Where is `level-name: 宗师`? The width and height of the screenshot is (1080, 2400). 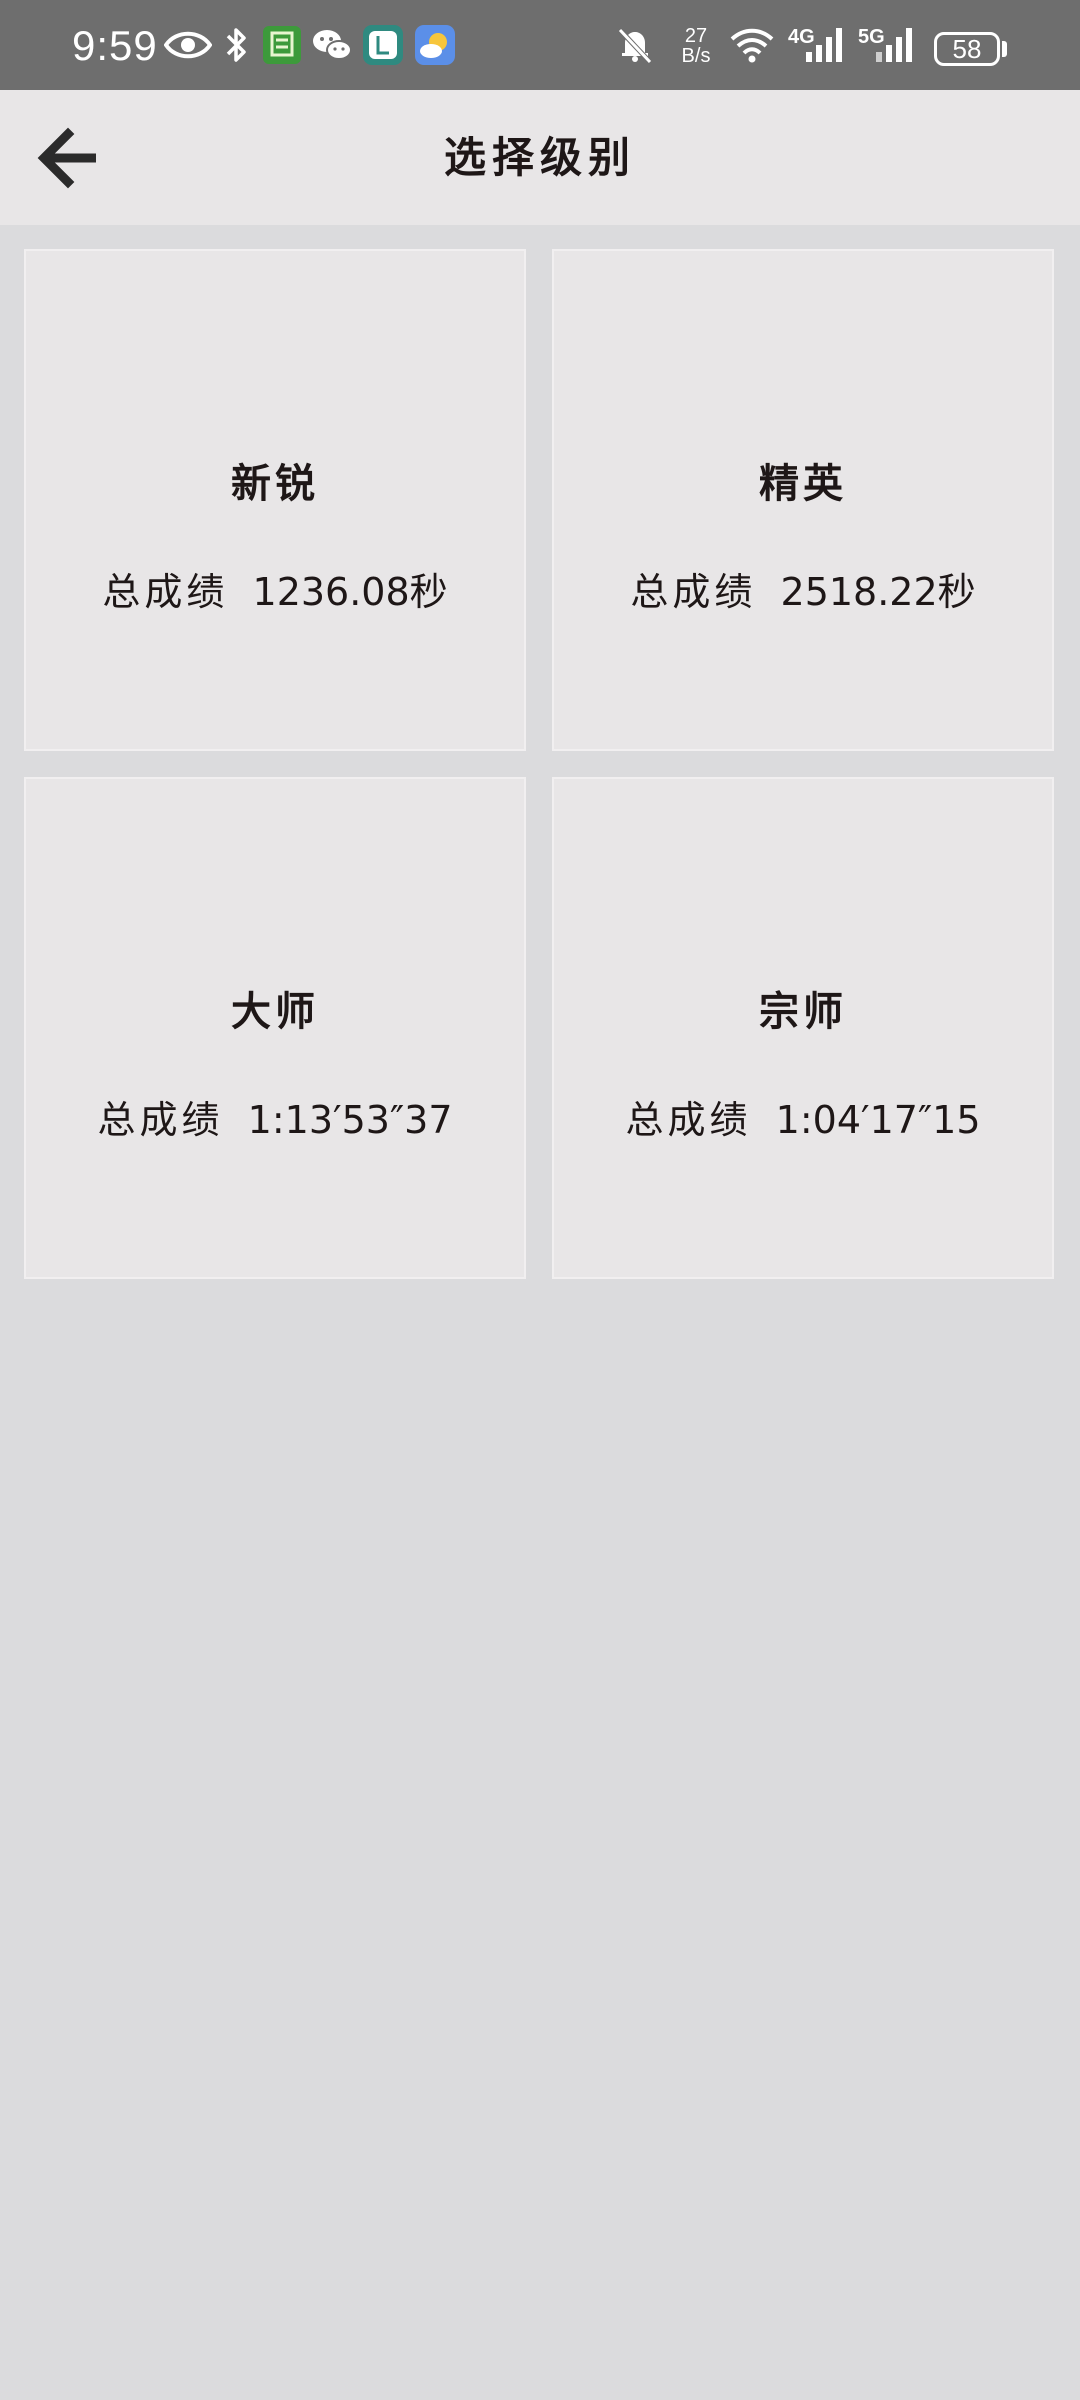
level-name: 宗师 is located at coordinates (803, 1011).